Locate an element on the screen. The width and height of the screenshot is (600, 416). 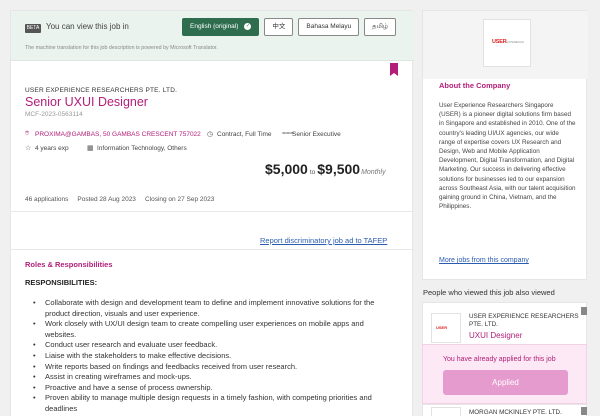
recommended-job-title: UXUI Designer is located at coordinates (496, 335).